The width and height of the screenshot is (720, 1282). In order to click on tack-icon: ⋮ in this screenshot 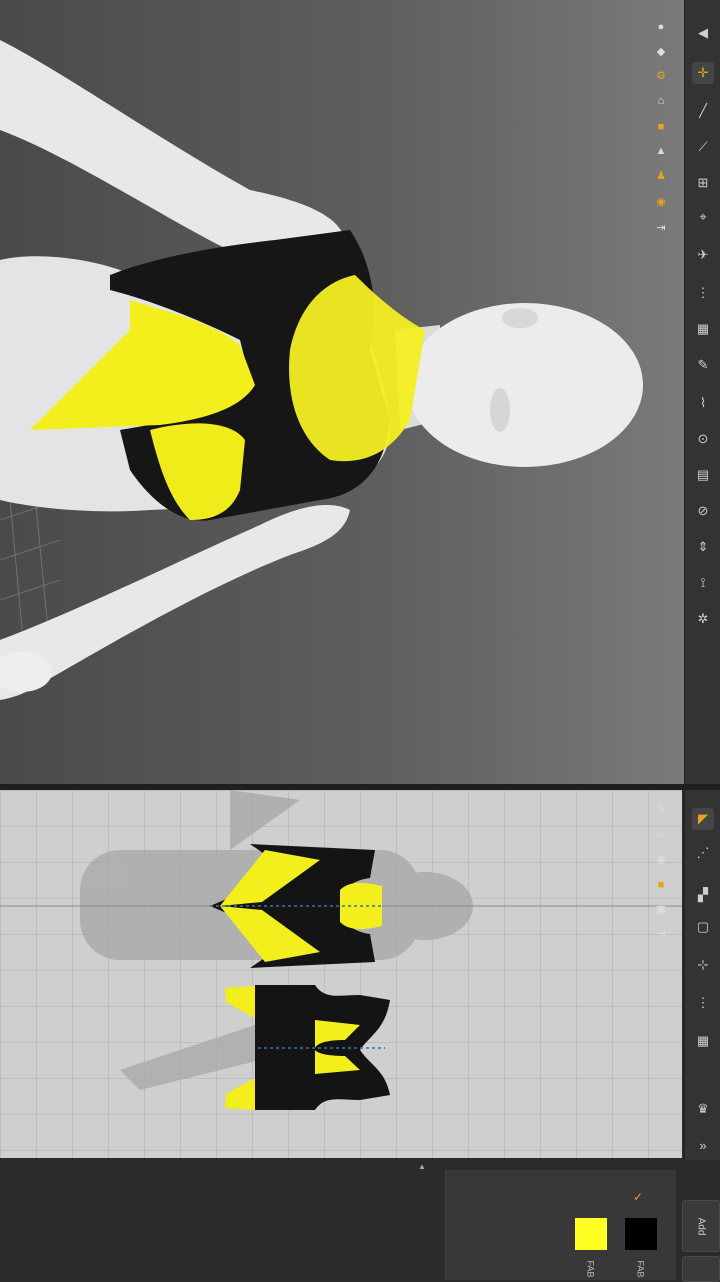, I will do `click(703, 293)`.